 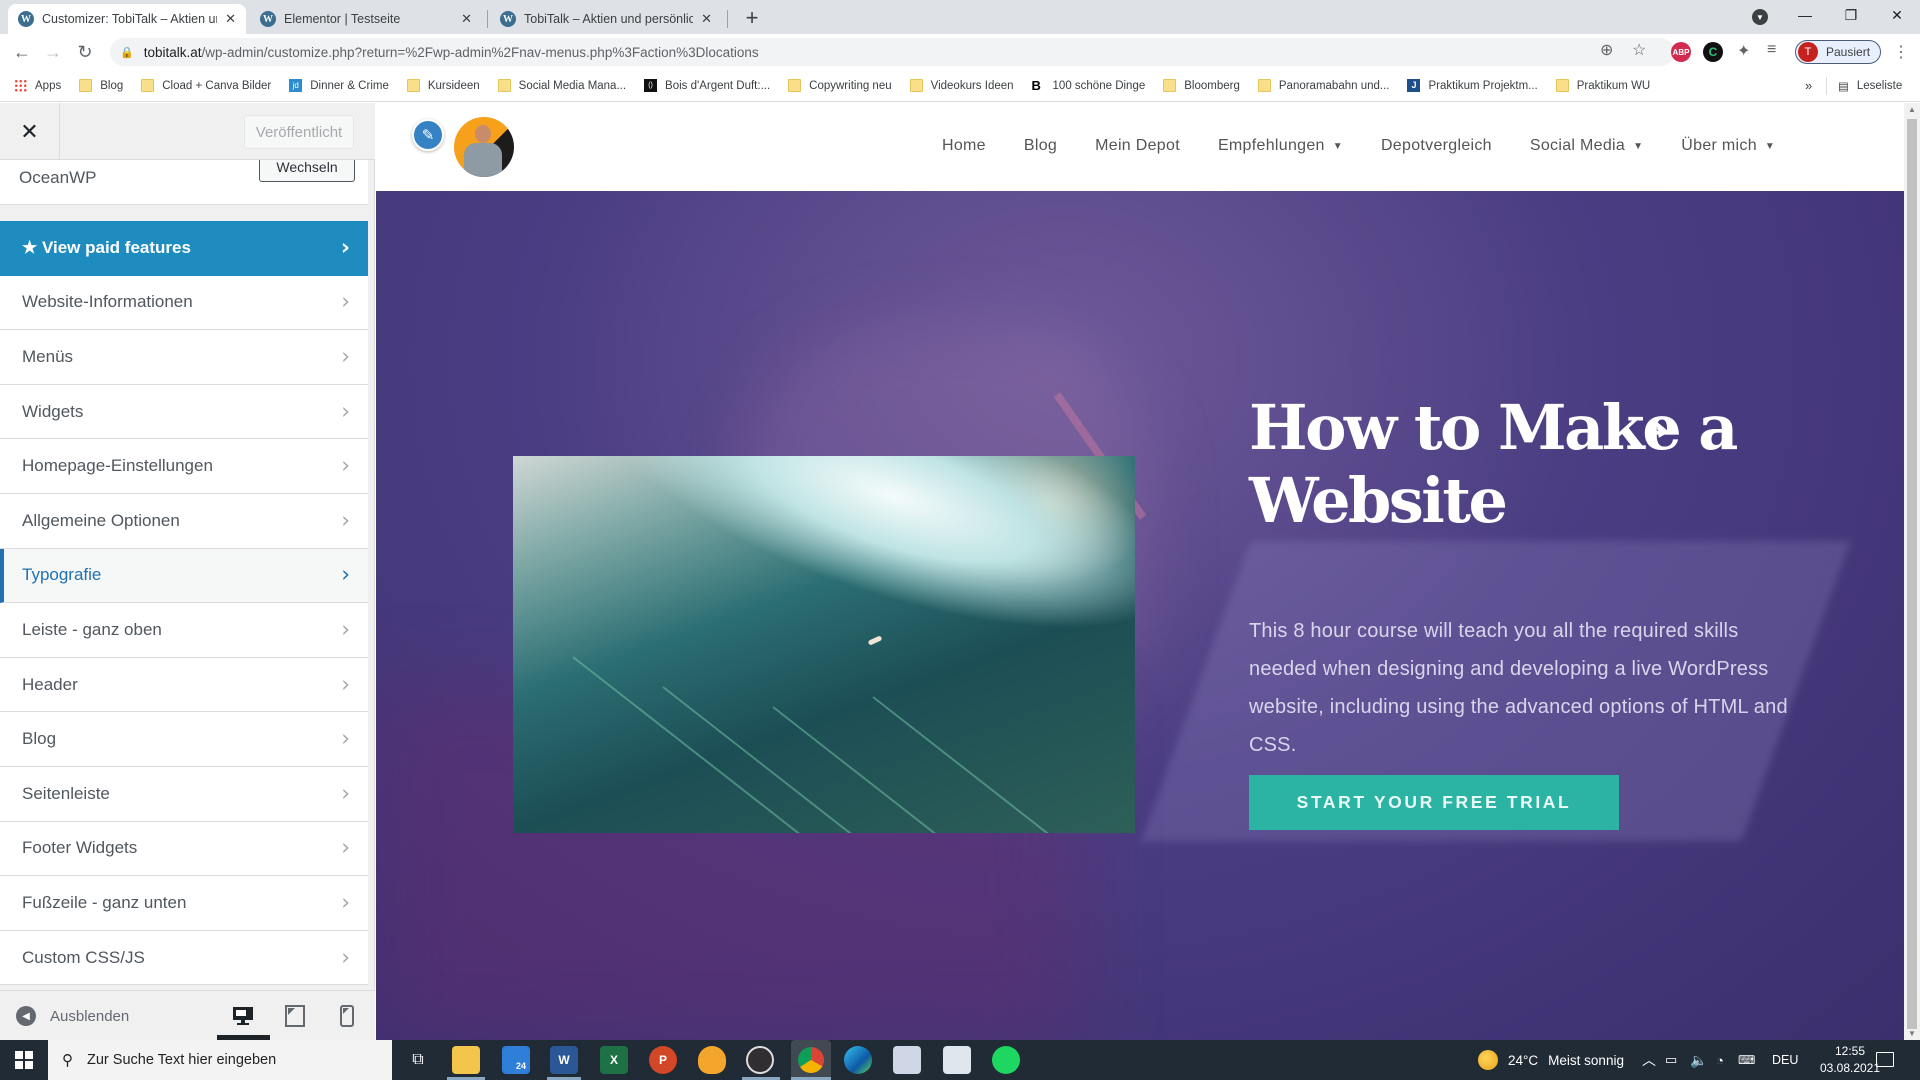 I want to click on adblock-plus-icon: ABP, so click(x=1681, y=52).